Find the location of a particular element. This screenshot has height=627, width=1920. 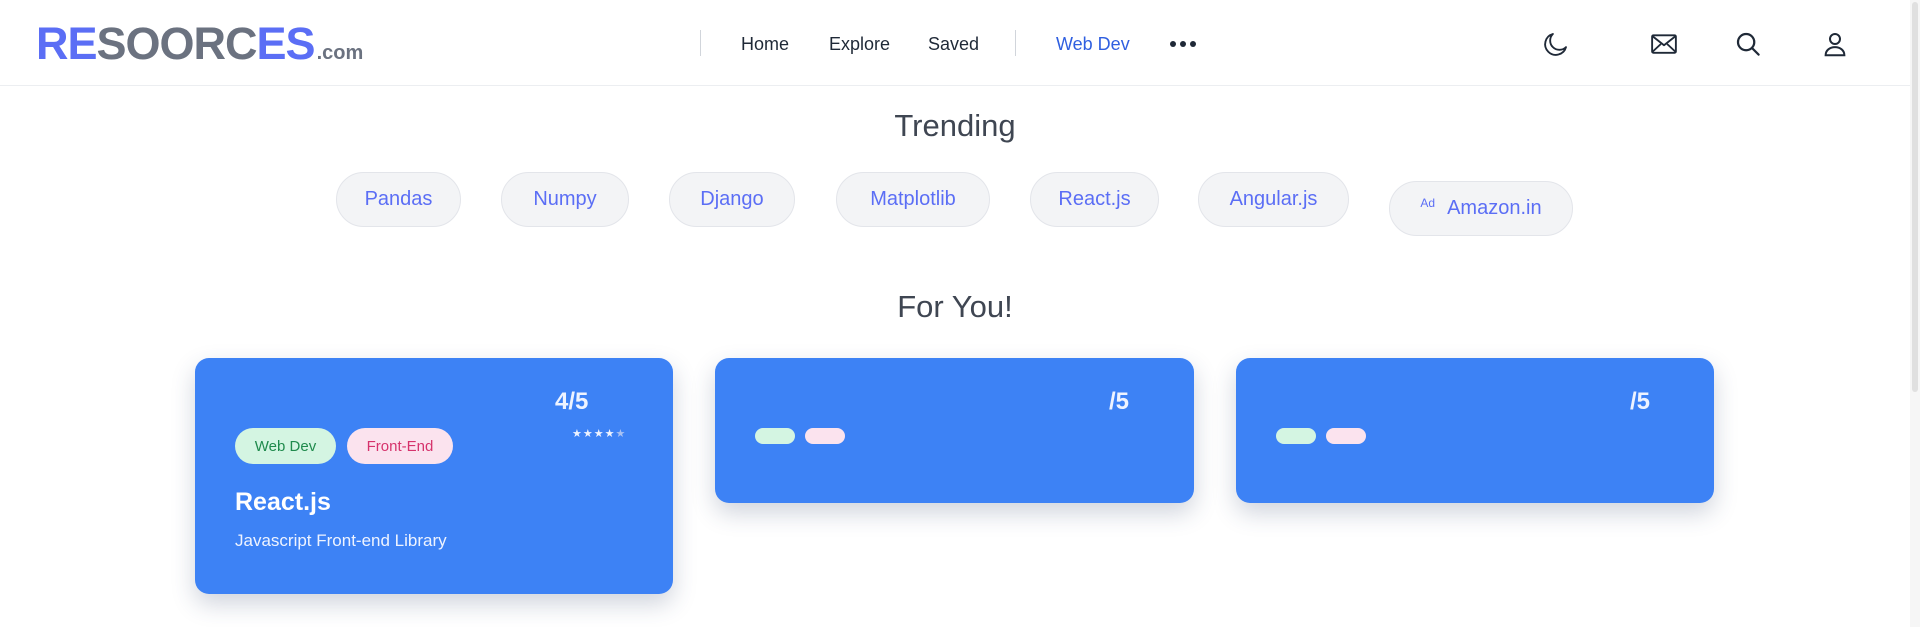

page-scrollbar is located at coordinates (1915, 313).